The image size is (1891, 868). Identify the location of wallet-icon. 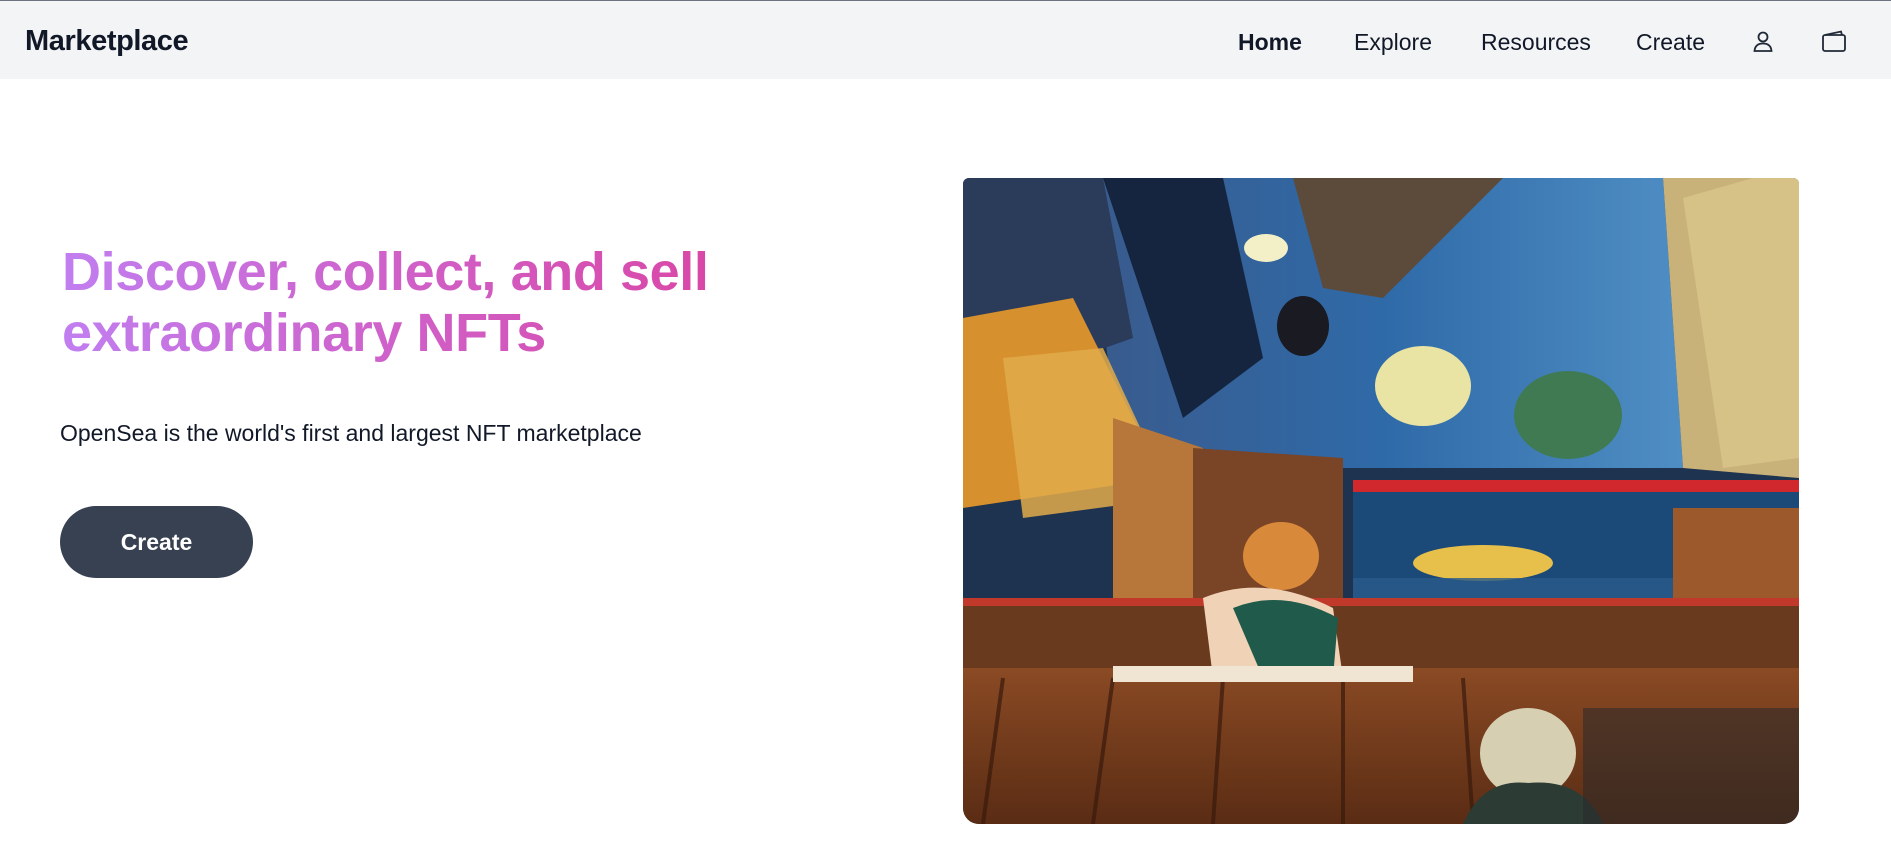
(1834, 42).